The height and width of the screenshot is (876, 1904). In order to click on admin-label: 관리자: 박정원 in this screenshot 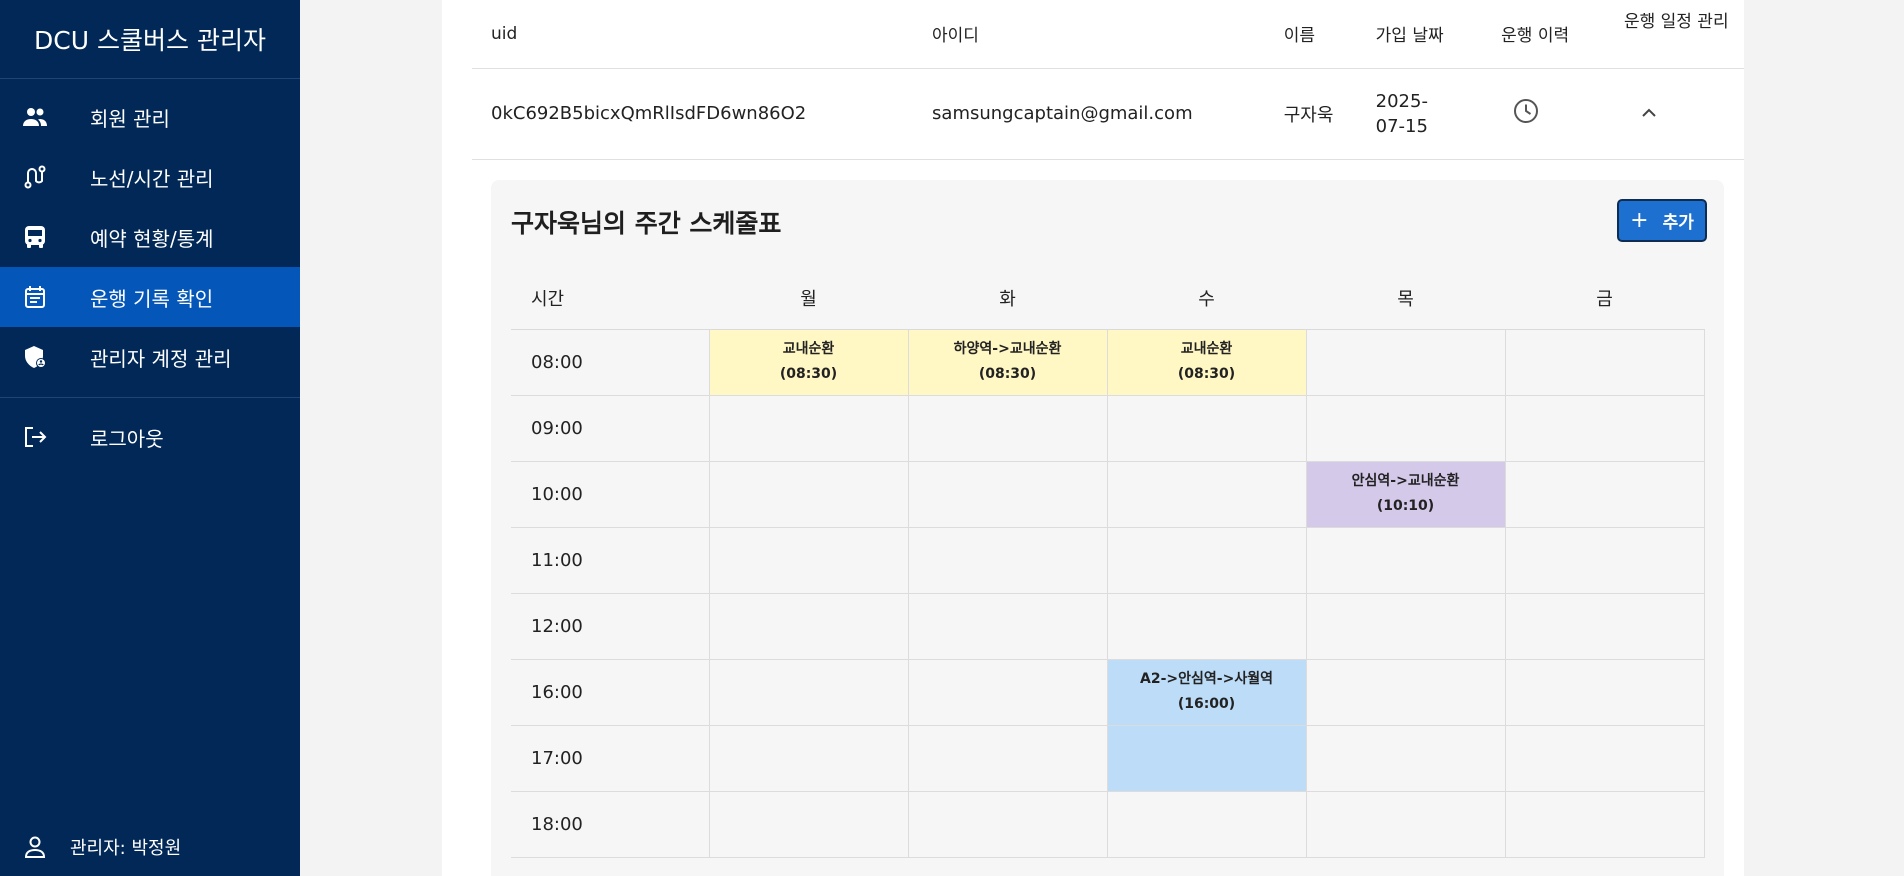, I will do `click(126, 848)`.